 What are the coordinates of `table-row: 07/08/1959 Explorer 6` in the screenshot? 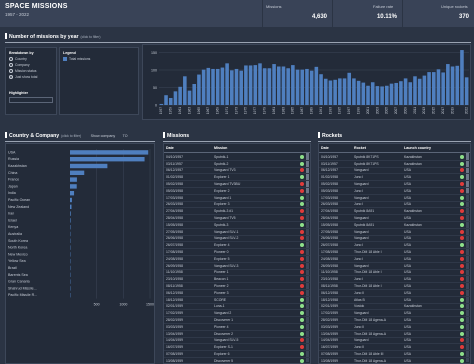 It's located at (237, 354).